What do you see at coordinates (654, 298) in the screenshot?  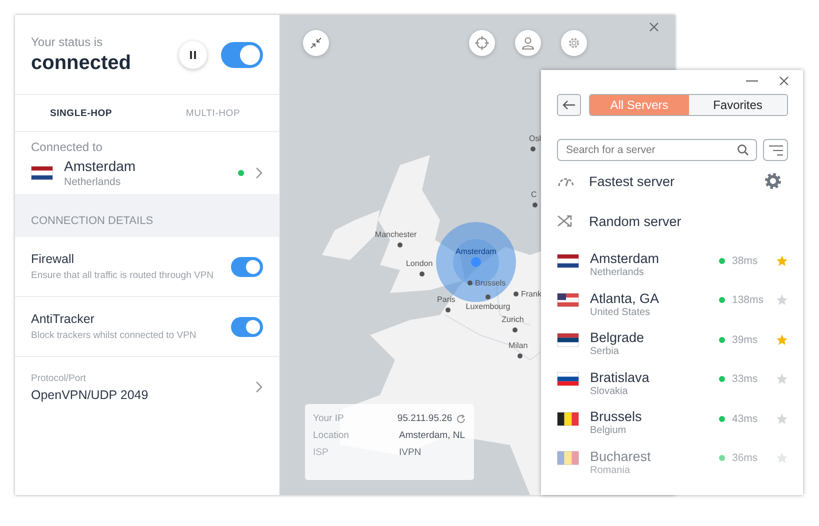 I see `server-city: Atlanta, GA` at bounding box center [654, 298].